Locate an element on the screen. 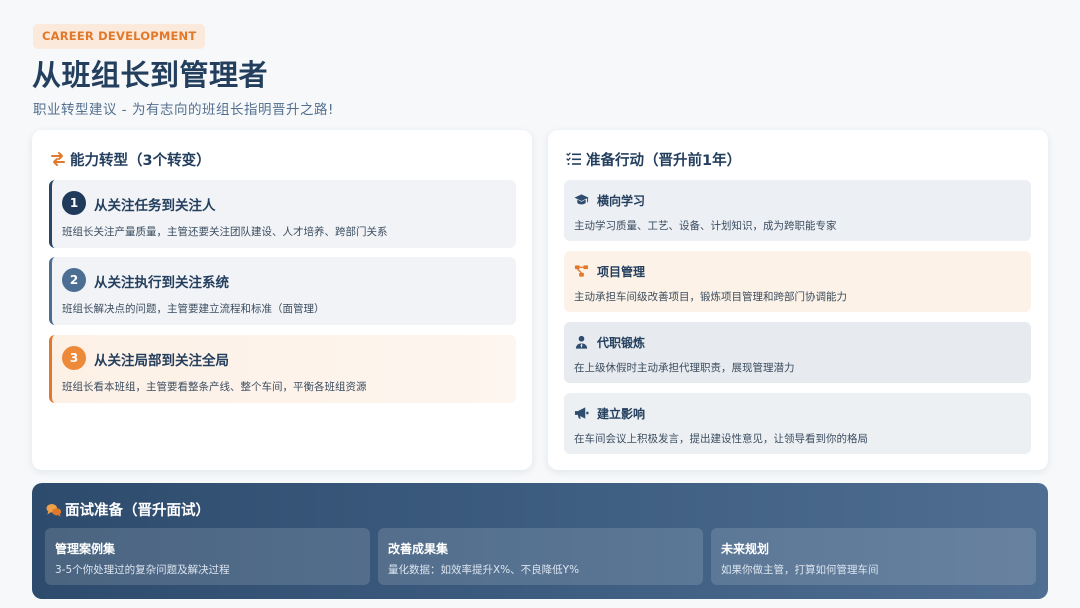 The image size is (1080, 608). page-title: 从班组长到管理者 is located at coordinates (150, 75).